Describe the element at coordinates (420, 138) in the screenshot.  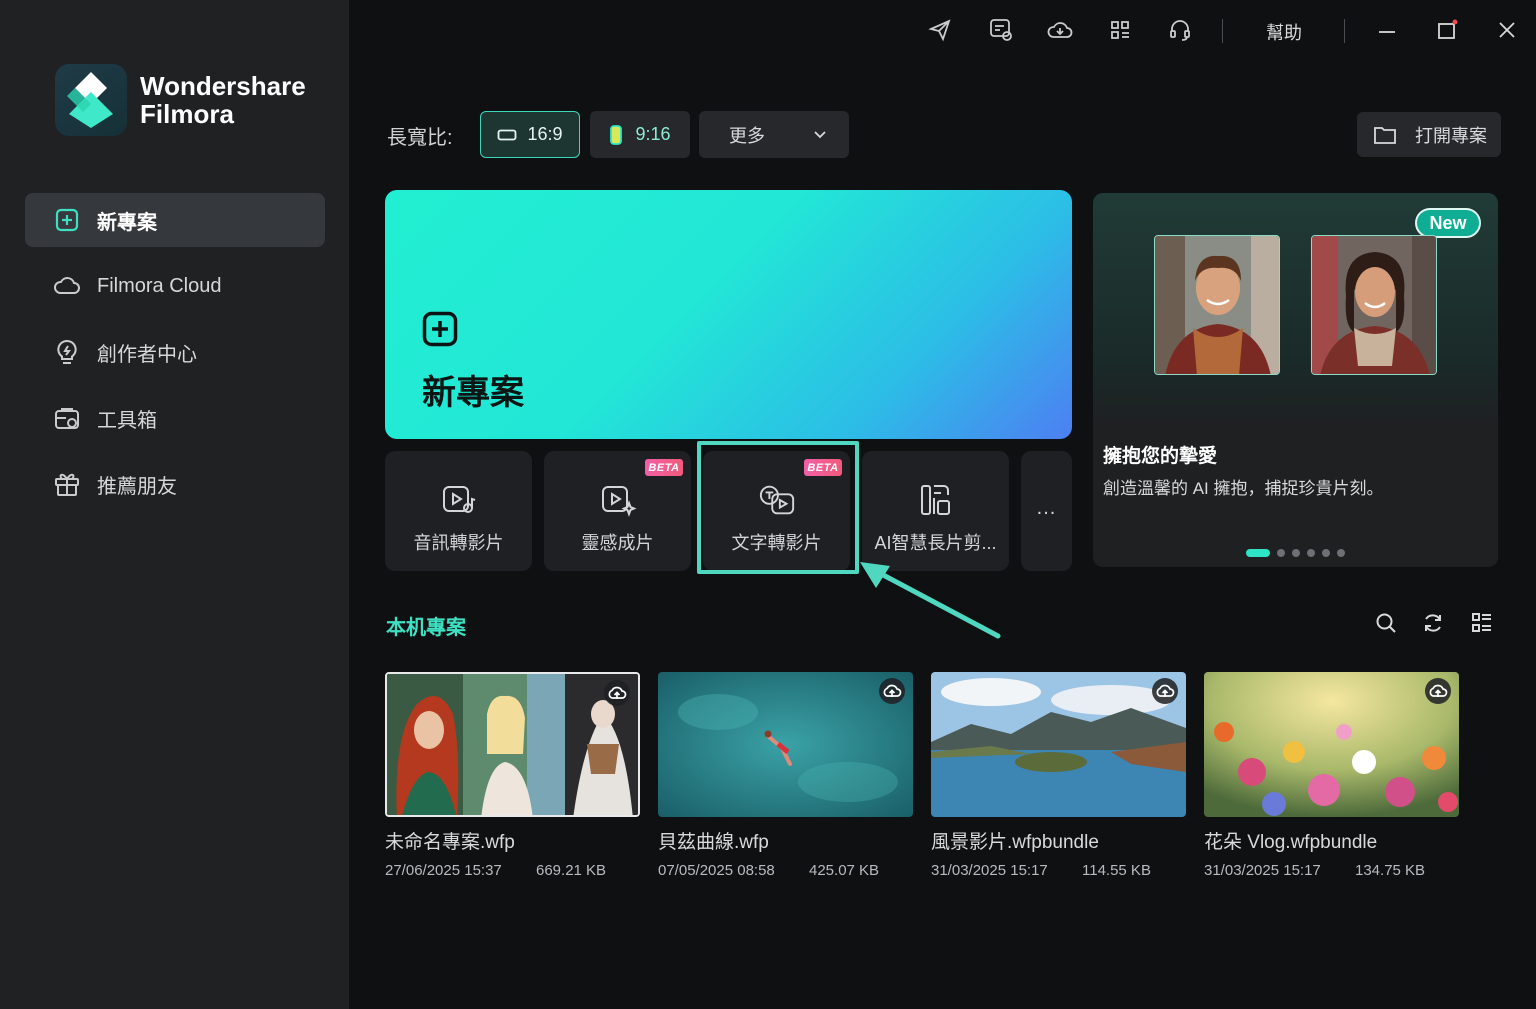
I see `aspect-ratio-label: 長寬比:` at that location.